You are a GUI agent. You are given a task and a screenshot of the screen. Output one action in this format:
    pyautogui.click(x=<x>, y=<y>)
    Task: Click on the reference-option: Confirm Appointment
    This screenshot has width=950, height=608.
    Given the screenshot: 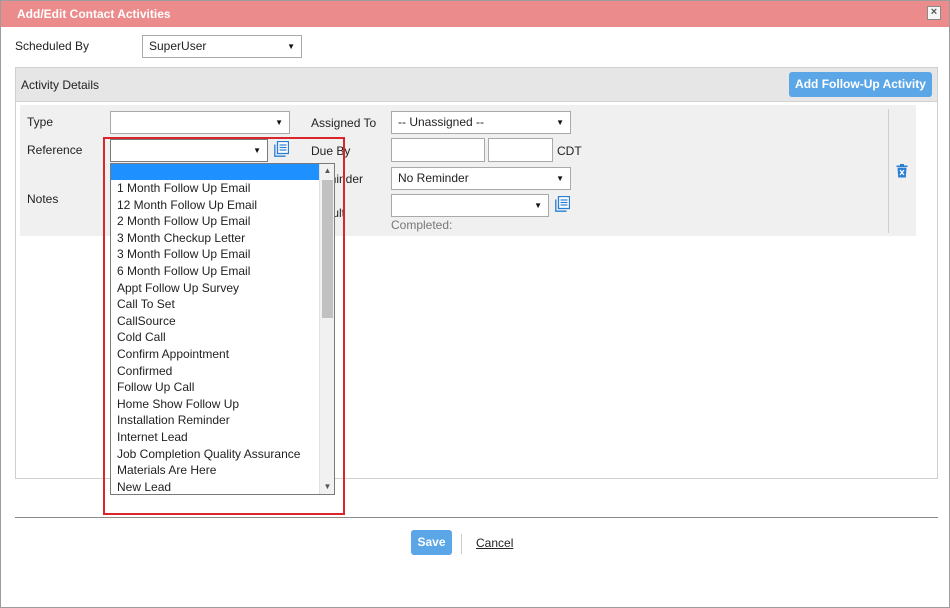 What is the action you would take?
    pyautogui.click(x=215, y=354)
    